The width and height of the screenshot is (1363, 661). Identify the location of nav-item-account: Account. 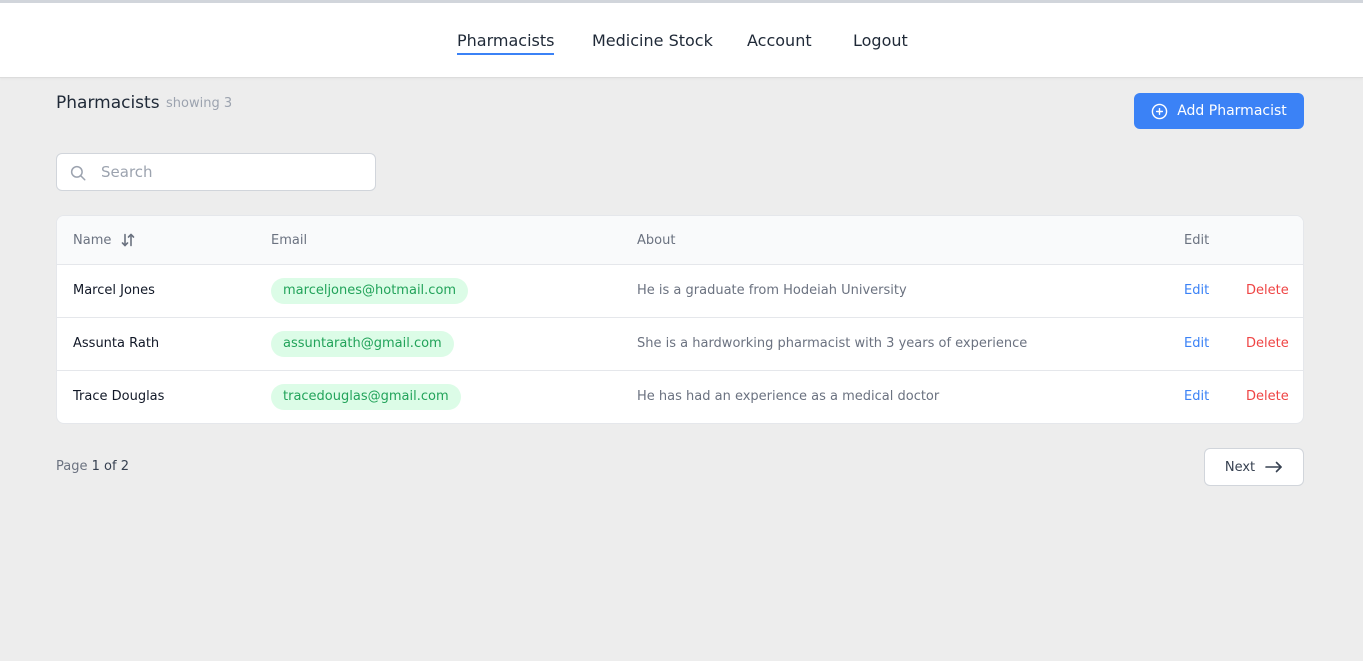
(779, 42).